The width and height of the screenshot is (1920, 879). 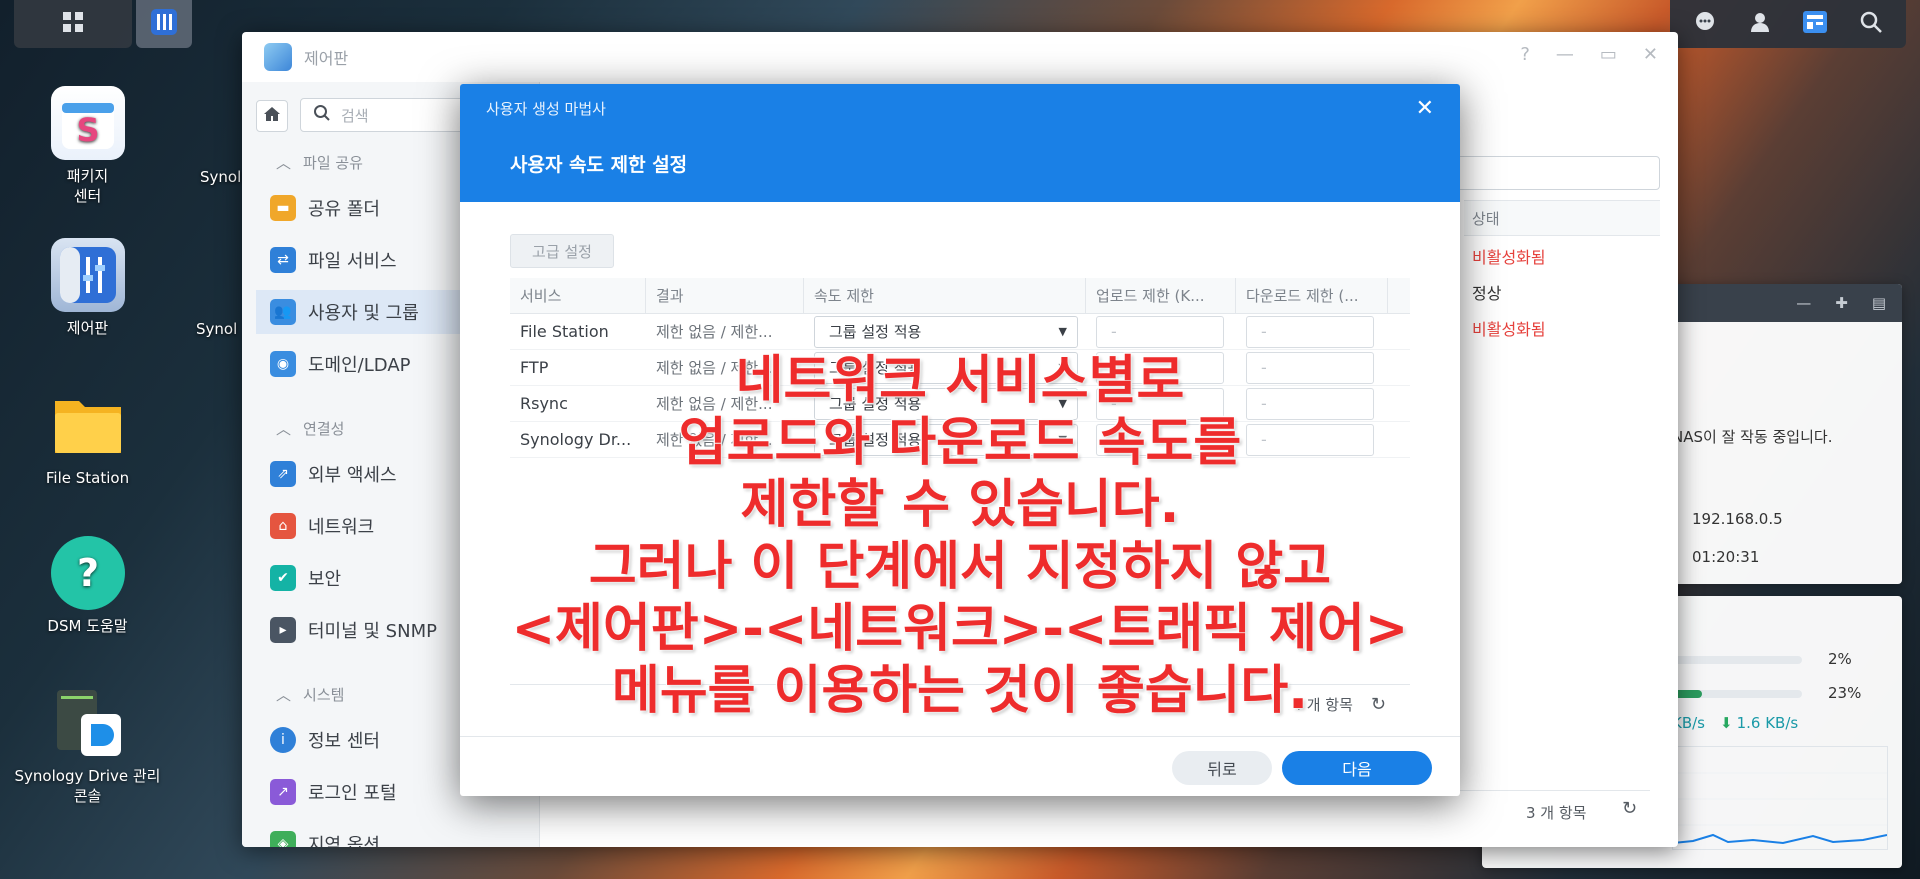 I want to click on arrow-down-icon: ⬇, so click(x=1726, y=723).